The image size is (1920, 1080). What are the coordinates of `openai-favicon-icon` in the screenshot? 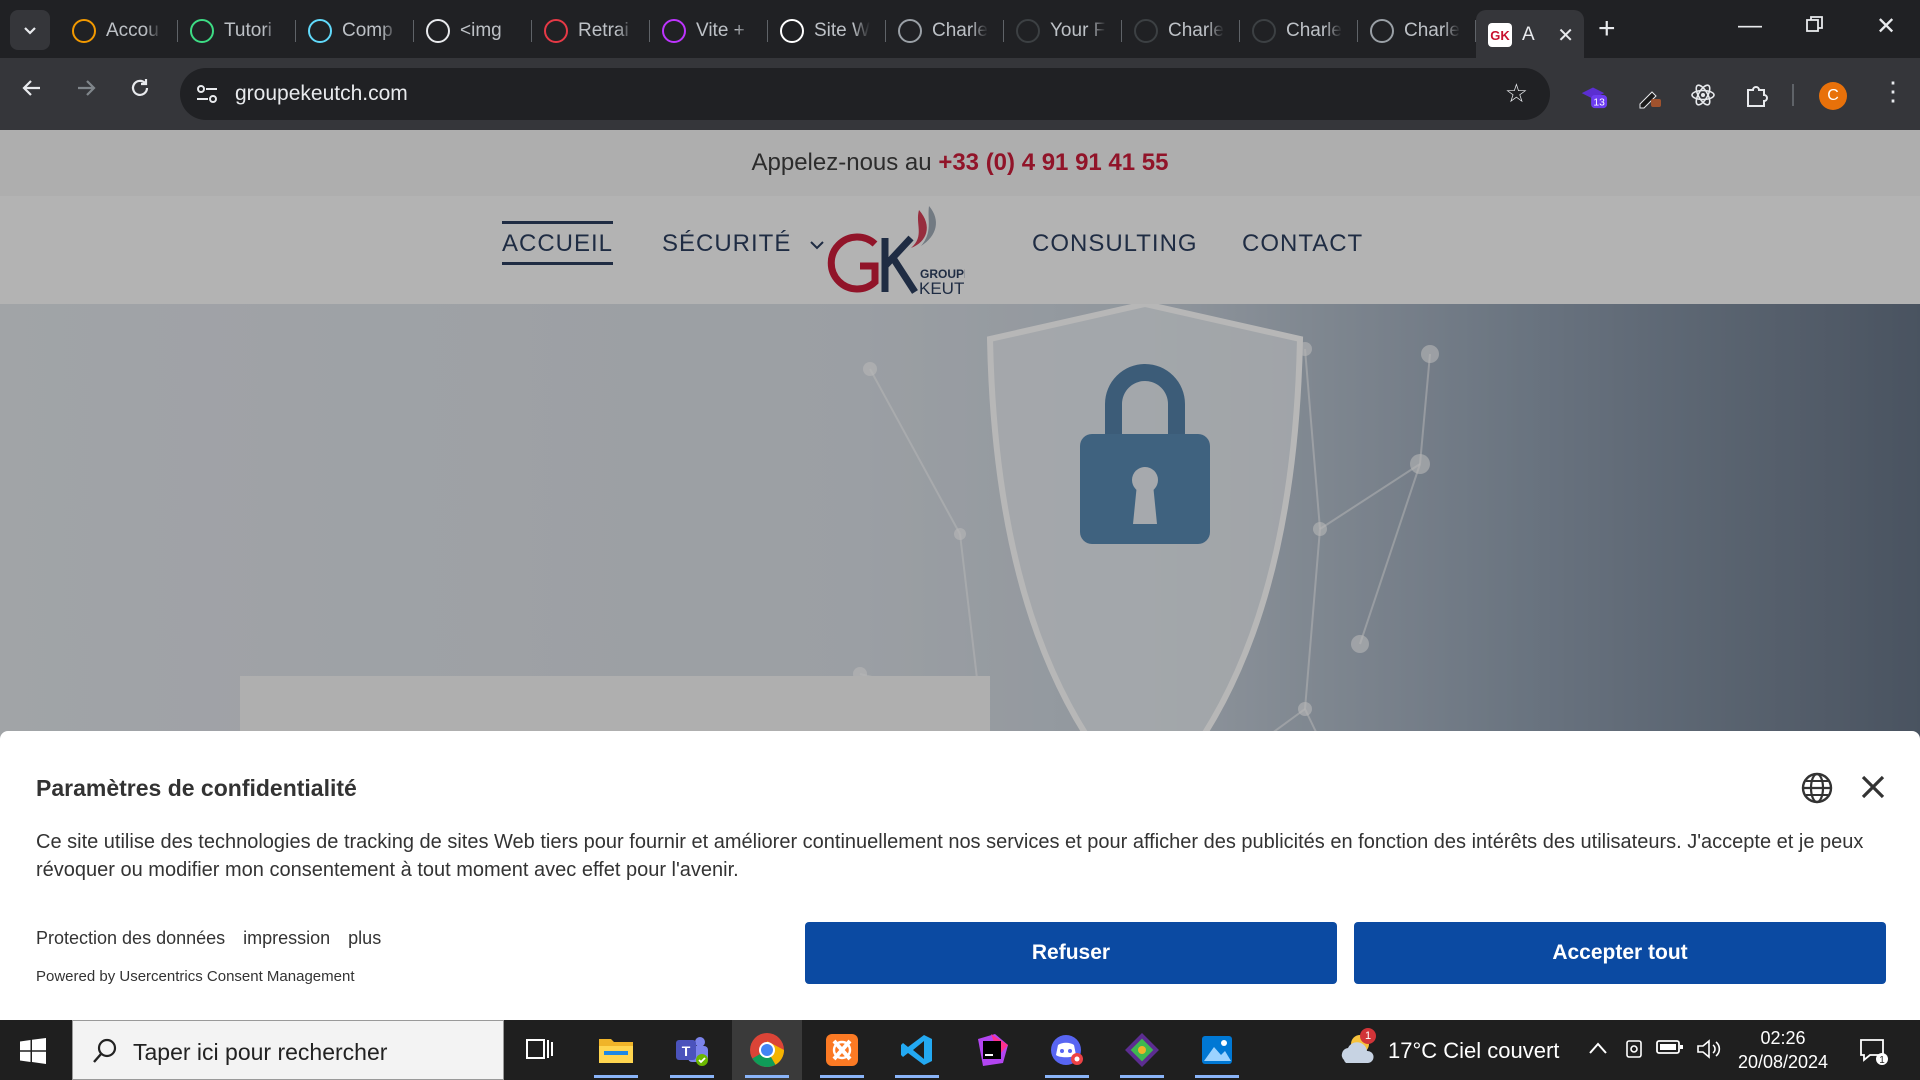 It's located at (792, 31).